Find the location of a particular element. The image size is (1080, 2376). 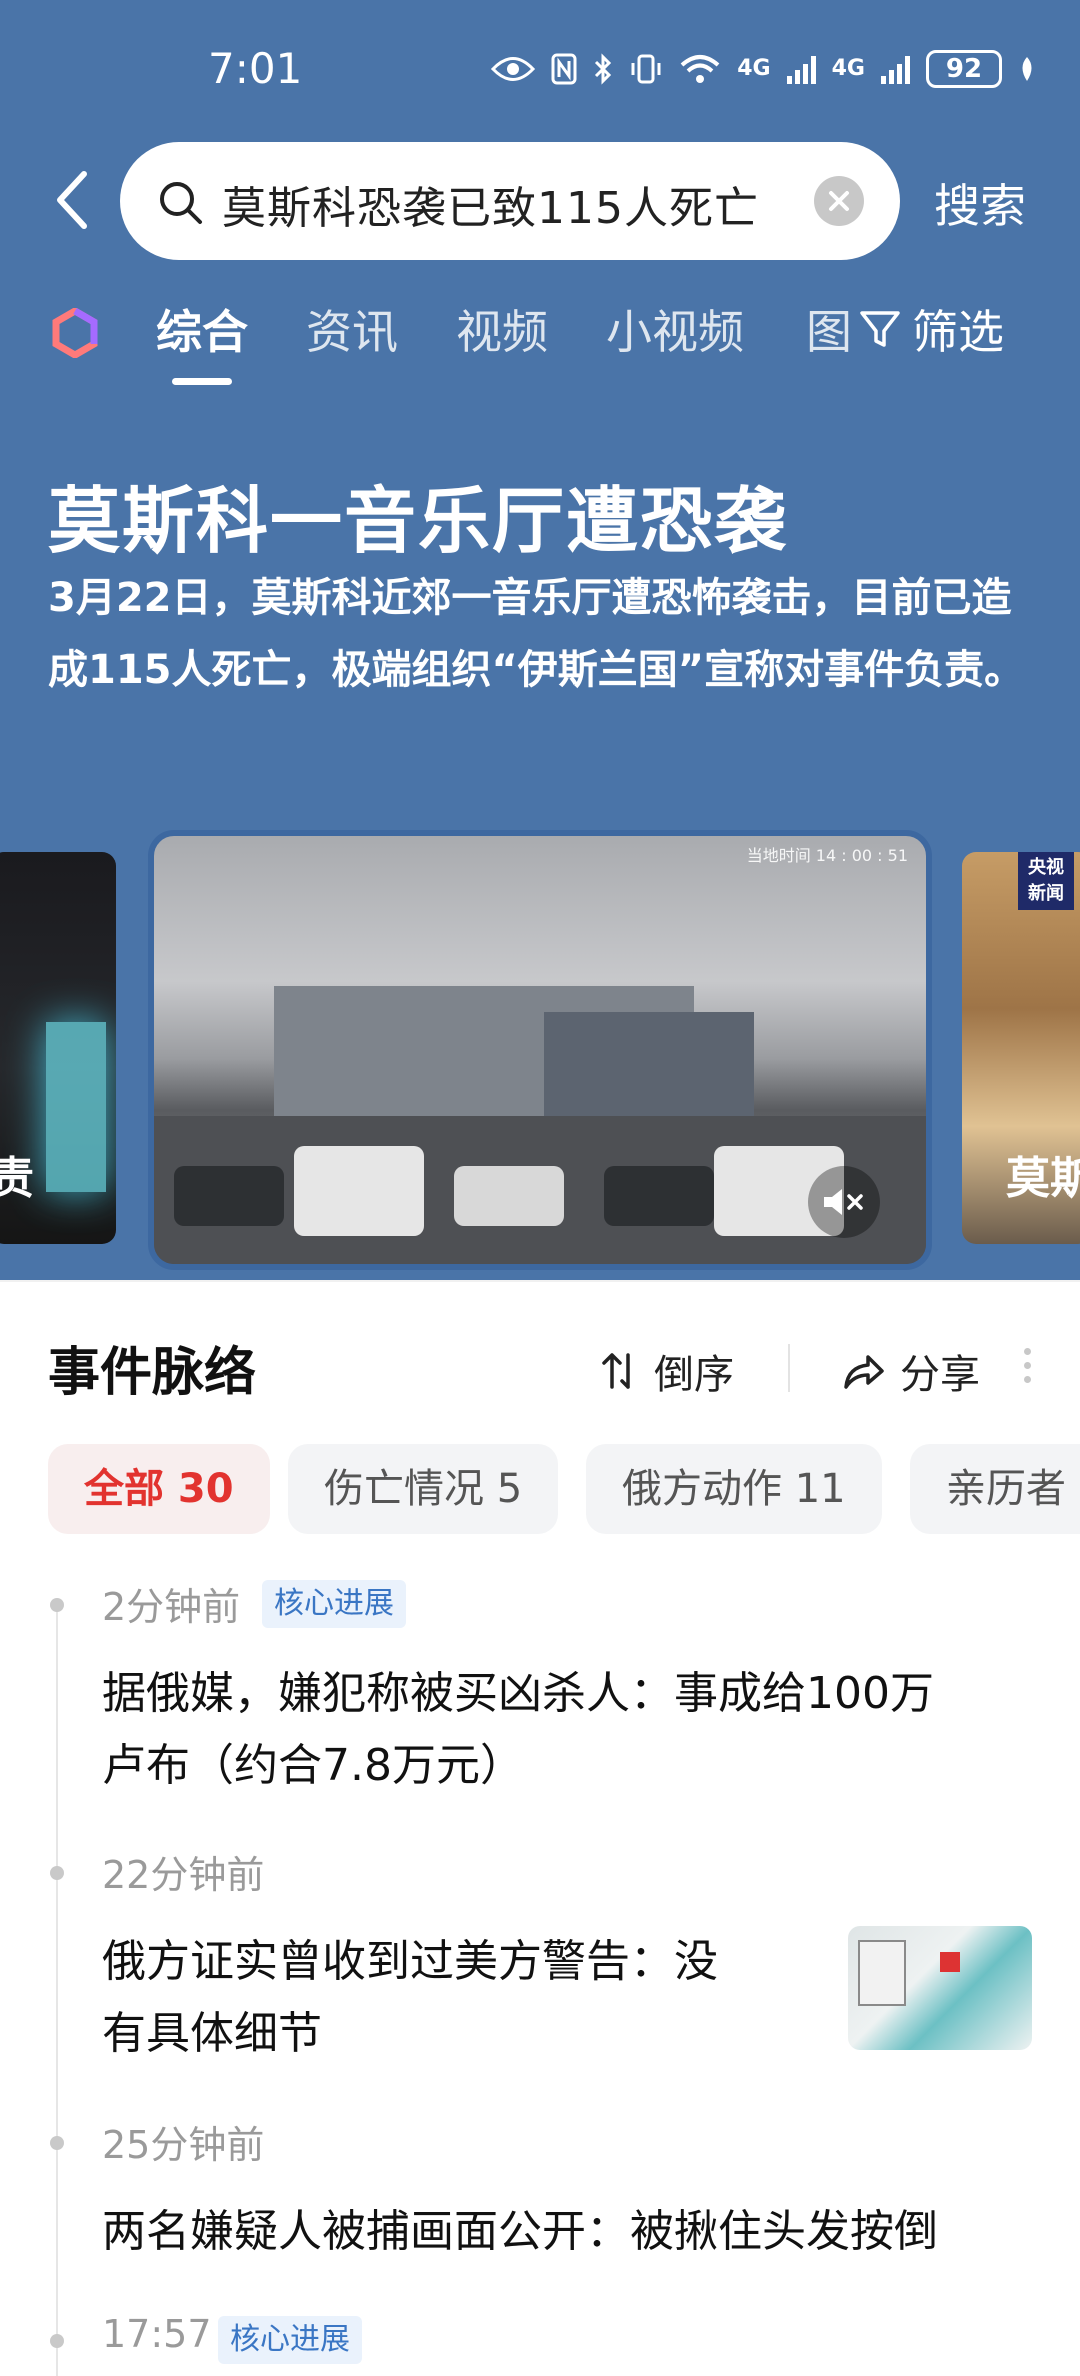

timeline-time: 2分钟前 is located at coordinates (171, 1607).